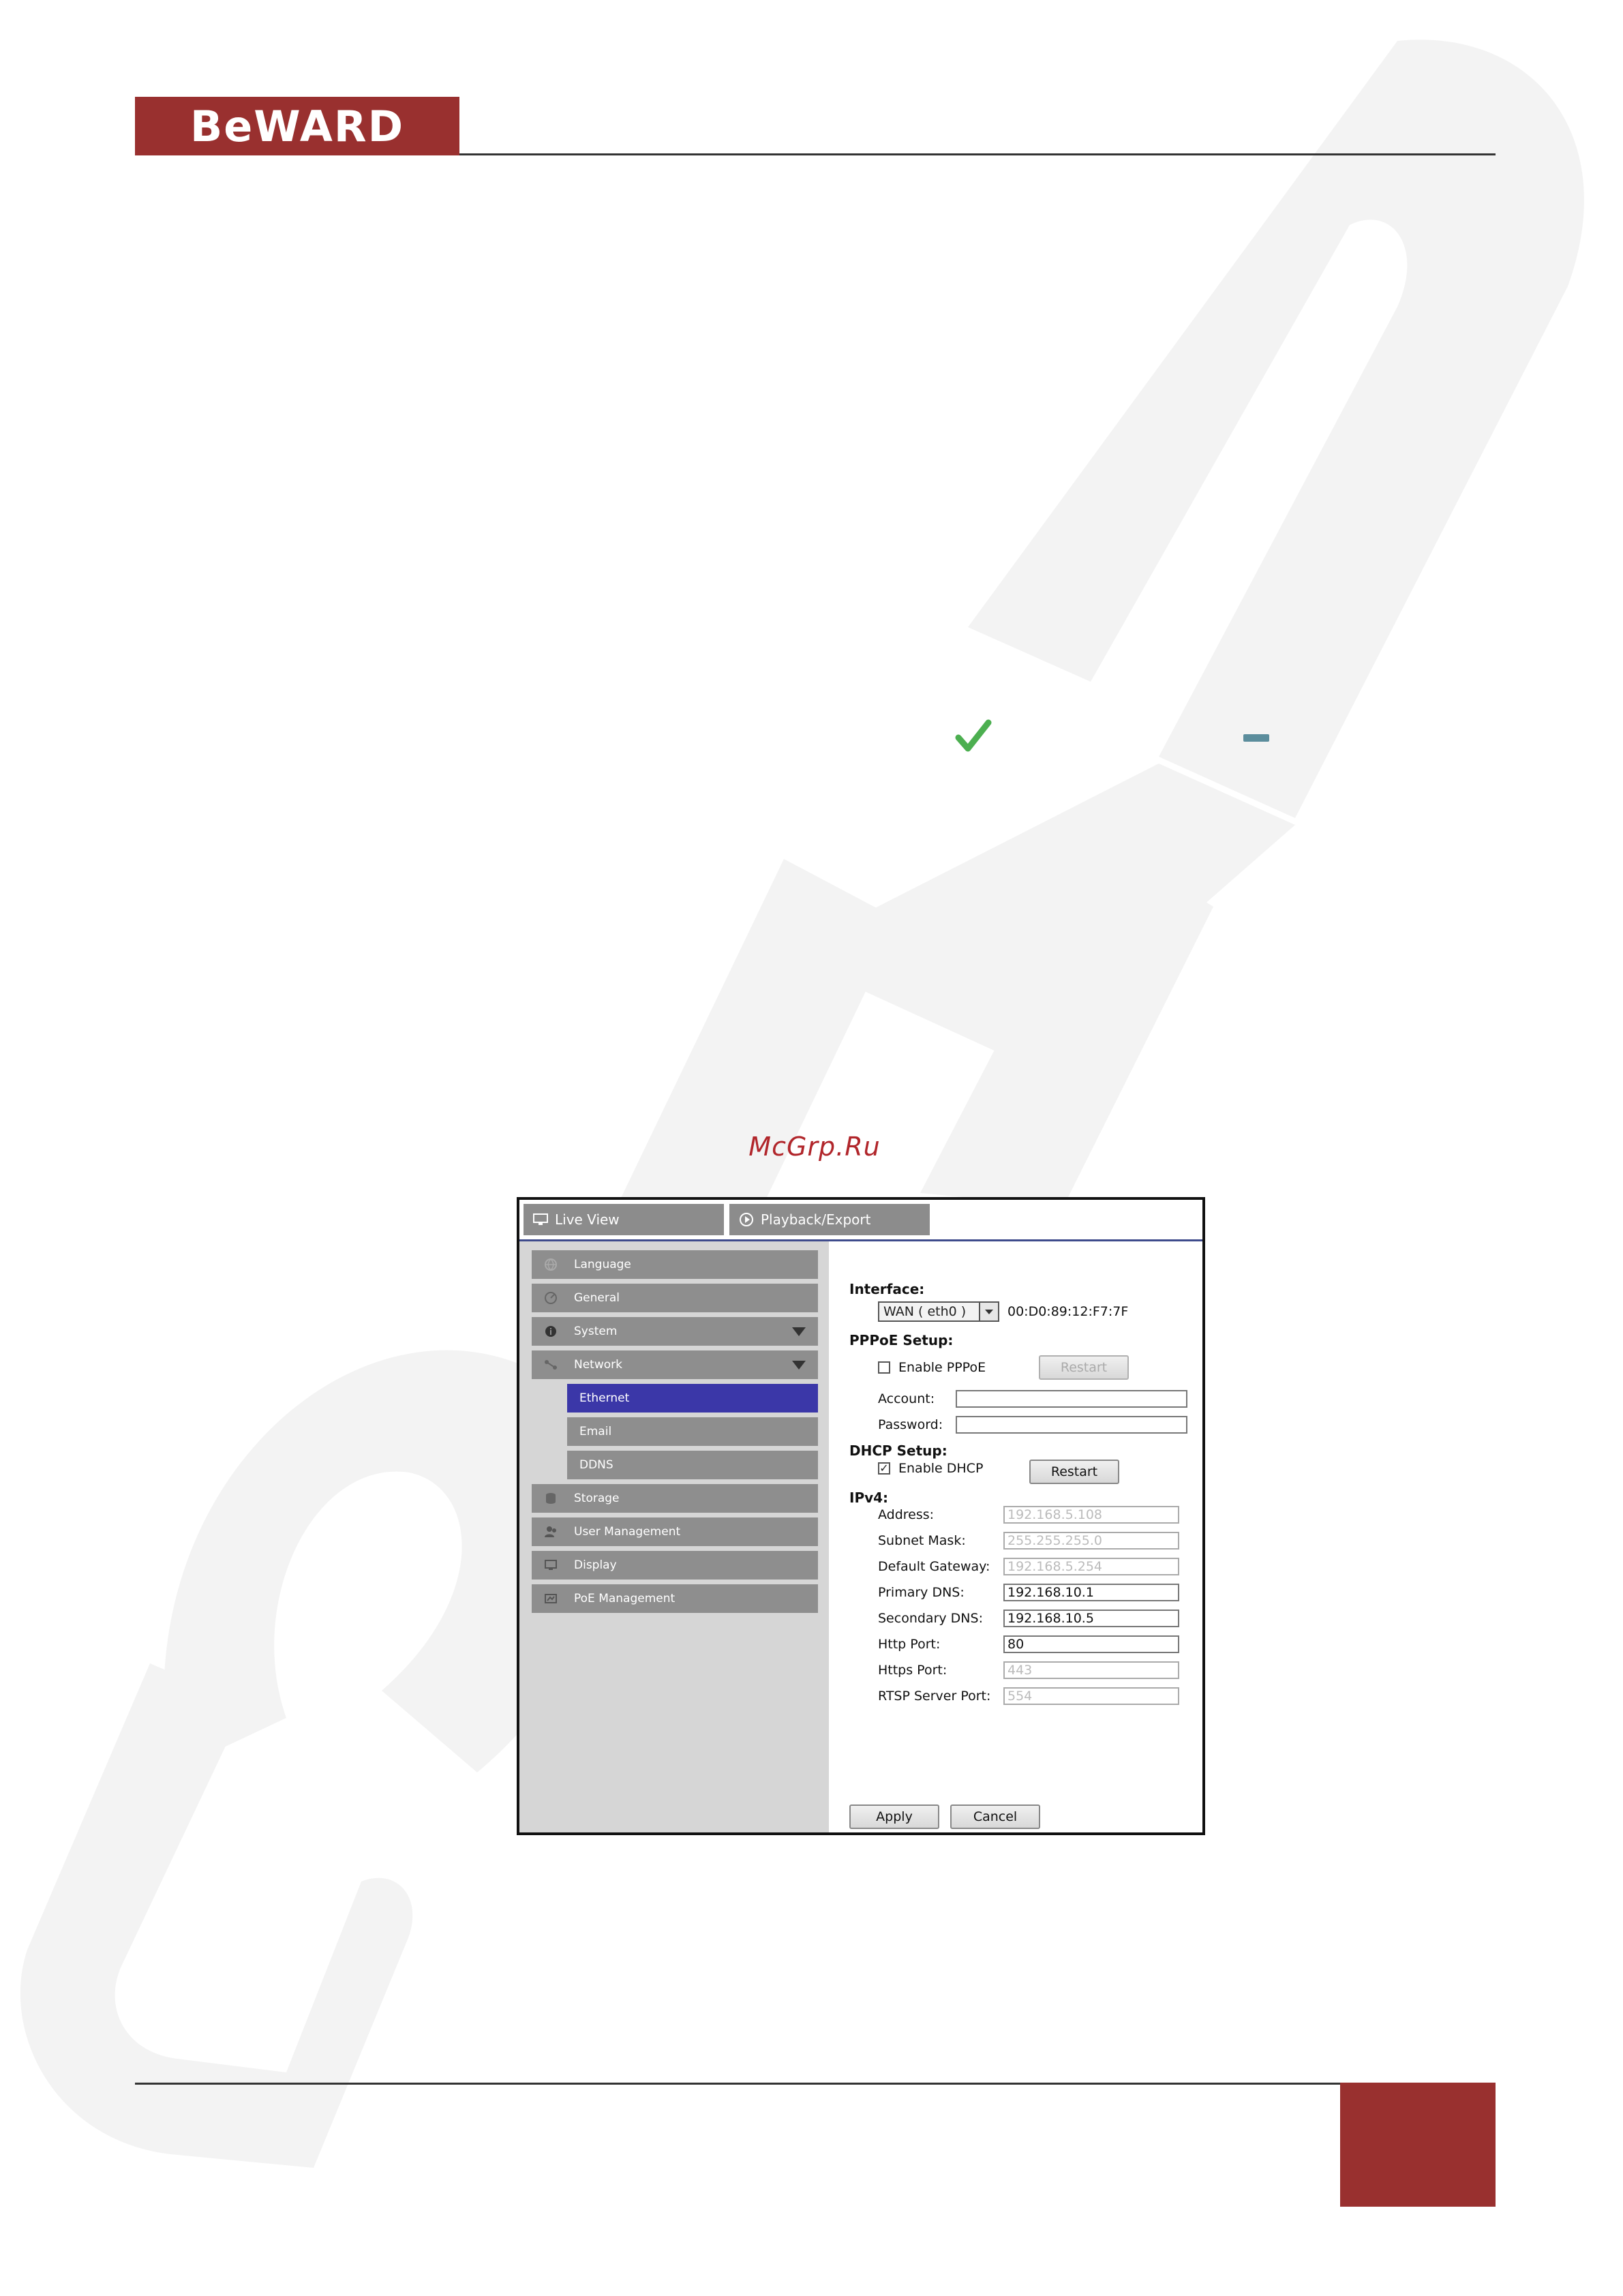 This screenshot has height=2296, width=1623. What do you see at coordinates (942, 1367) in the screenshot?
I see `enable-pppoe-label: Enable PPPoE` at bounding box center [942, 1367].